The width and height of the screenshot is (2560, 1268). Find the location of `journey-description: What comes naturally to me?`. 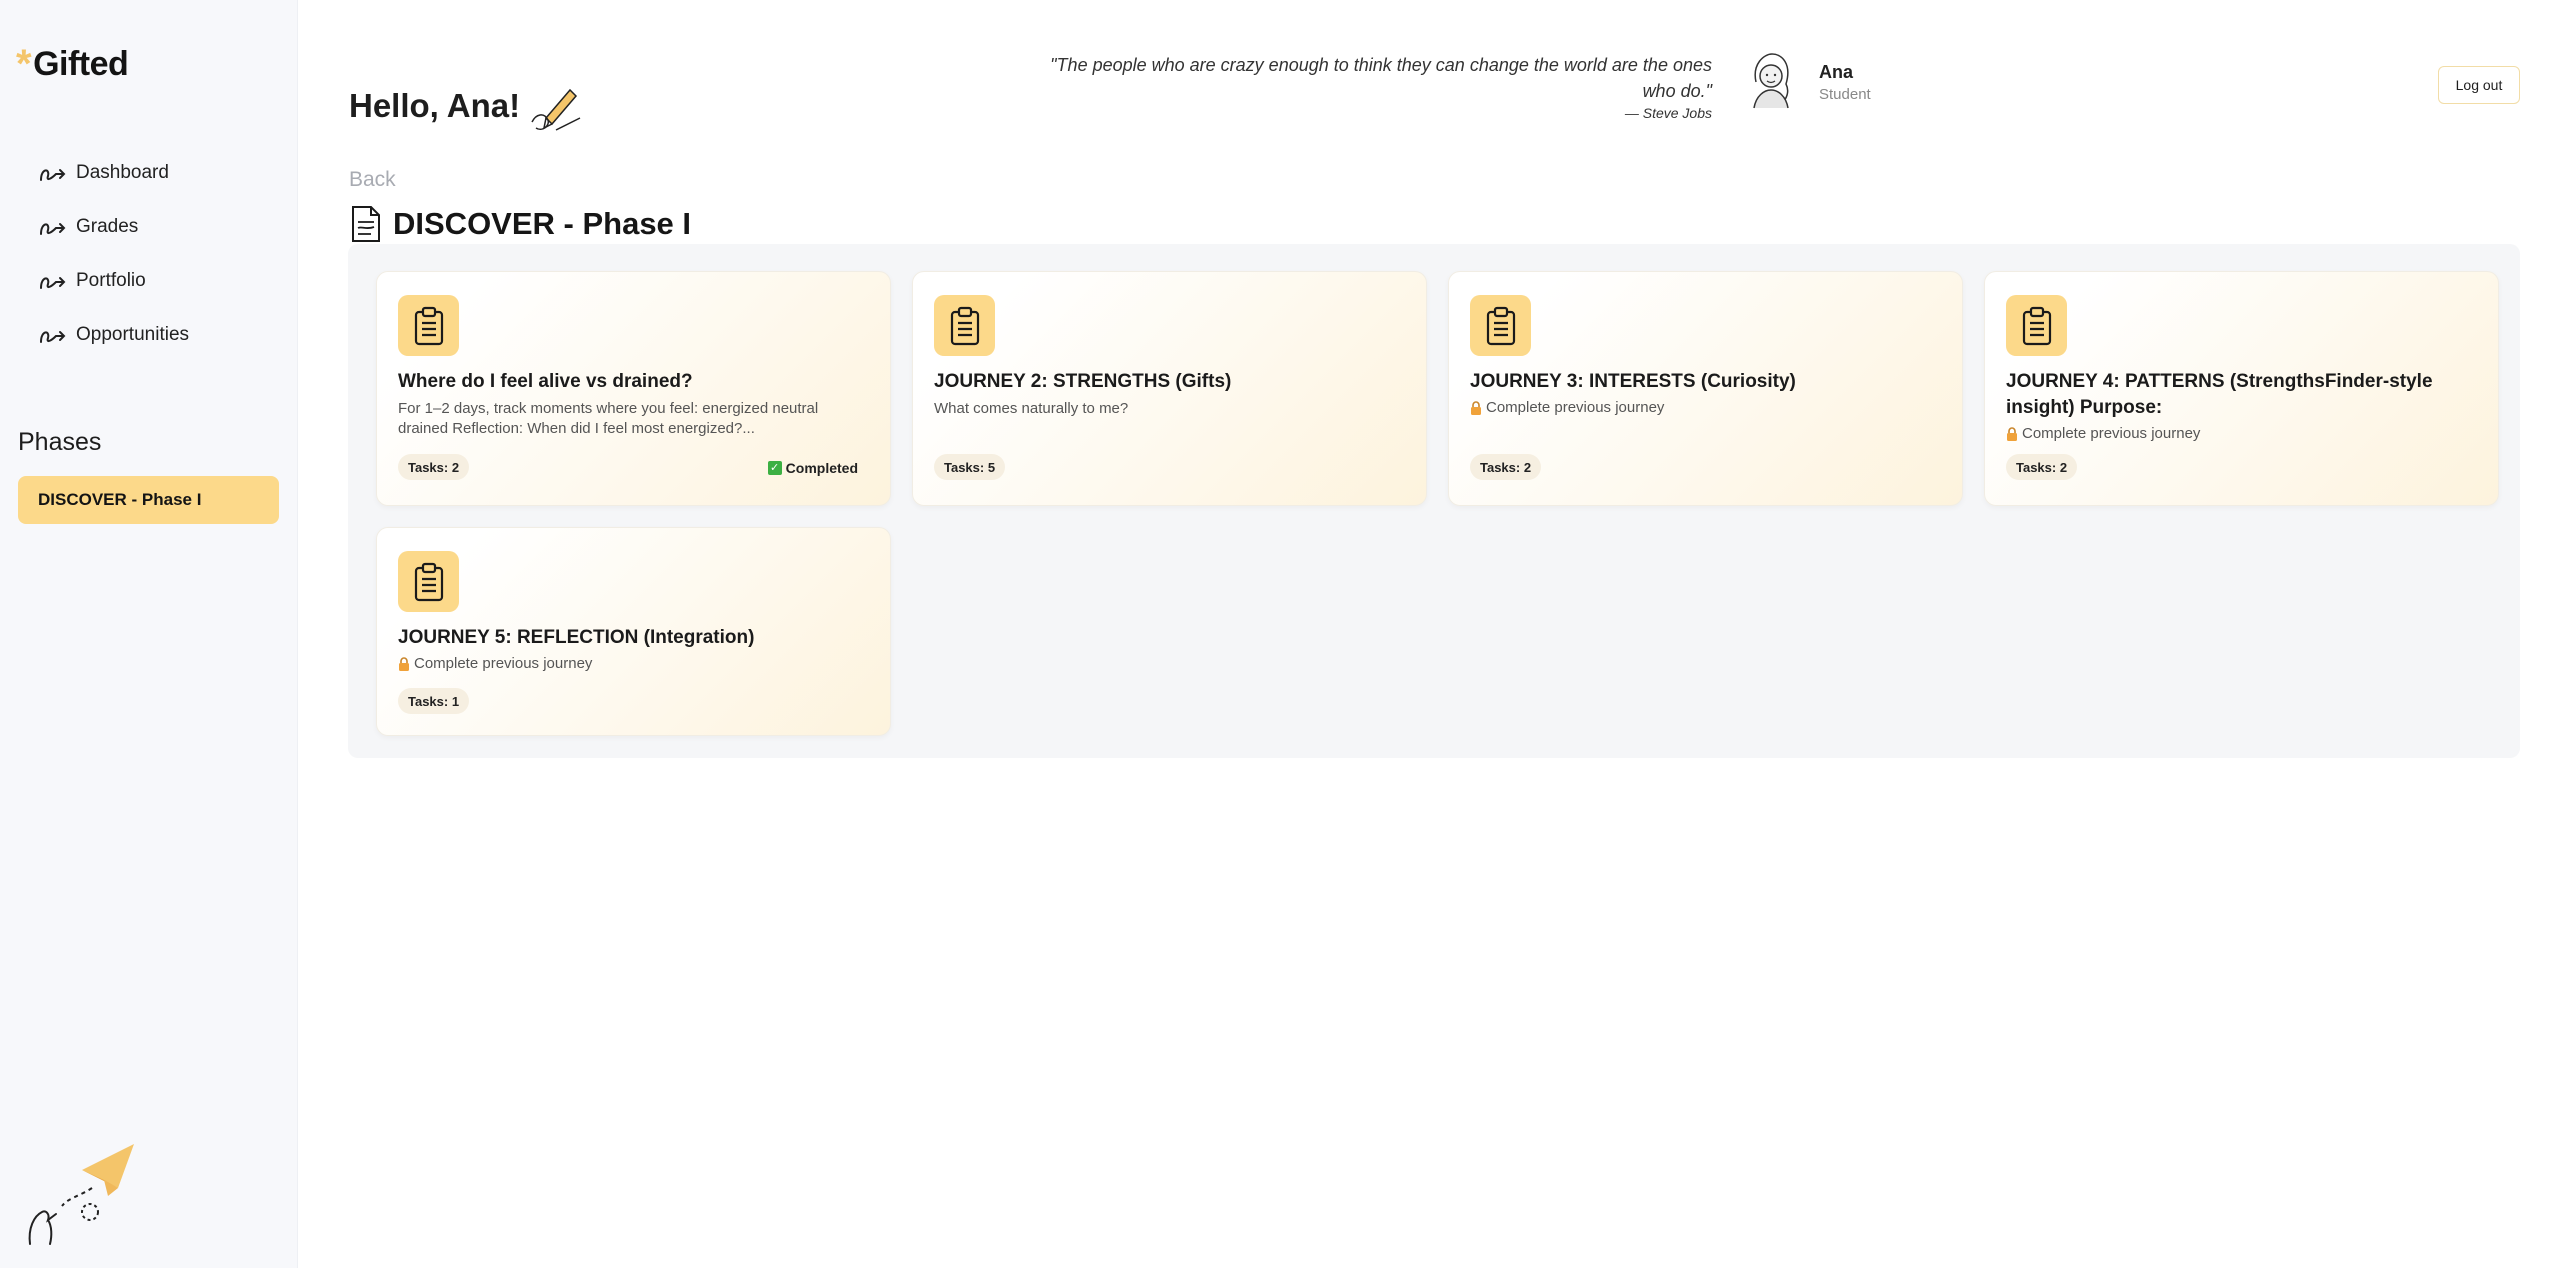

journey-description: What comes naturally to me? is located at coordinates (1031, 408).